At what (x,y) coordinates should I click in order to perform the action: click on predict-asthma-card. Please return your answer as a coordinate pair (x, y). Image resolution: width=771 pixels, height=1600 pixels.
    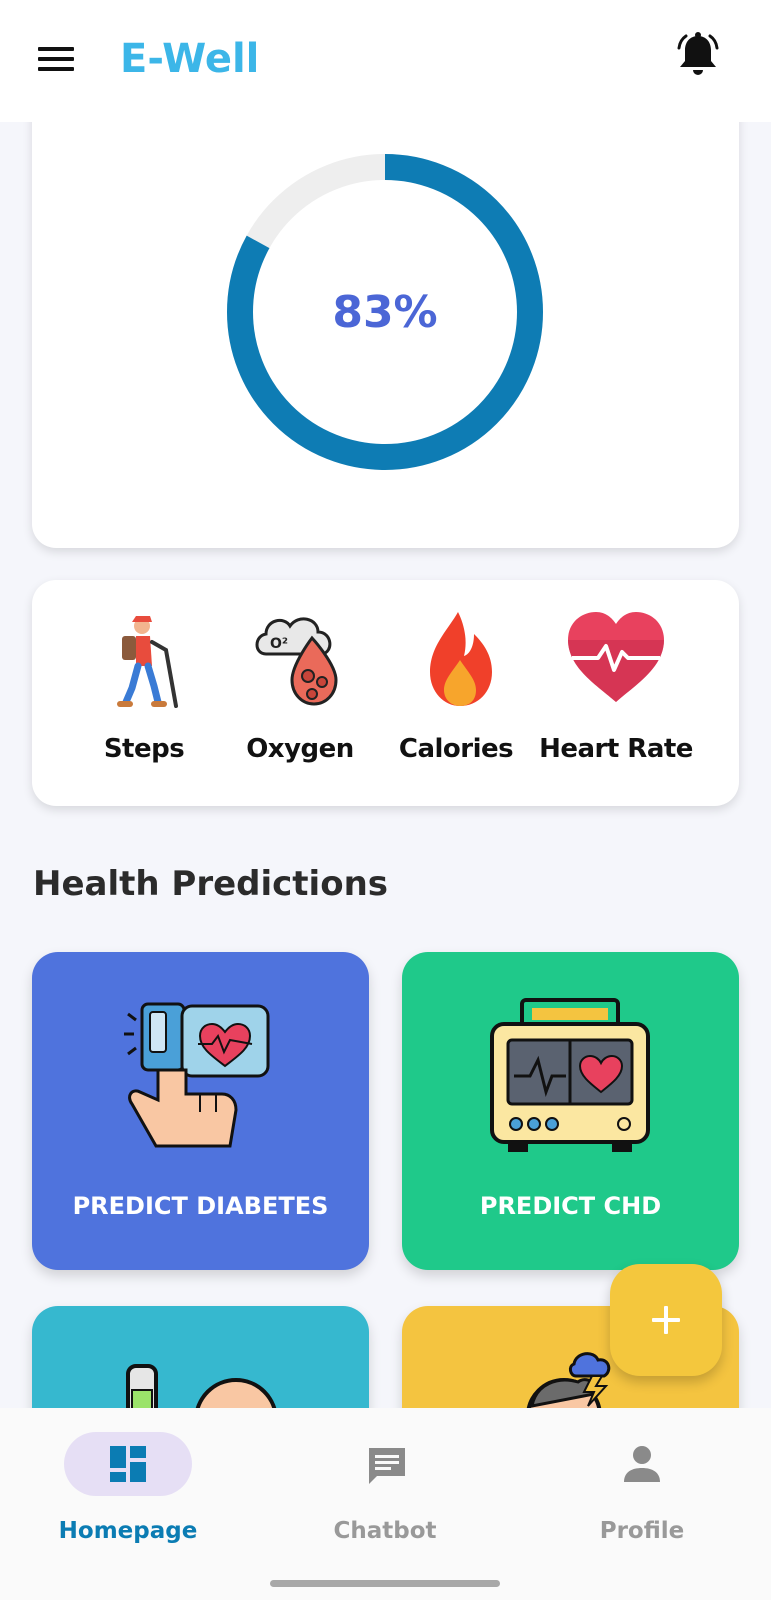
    Looking at the image, I should click on (200, 1357).